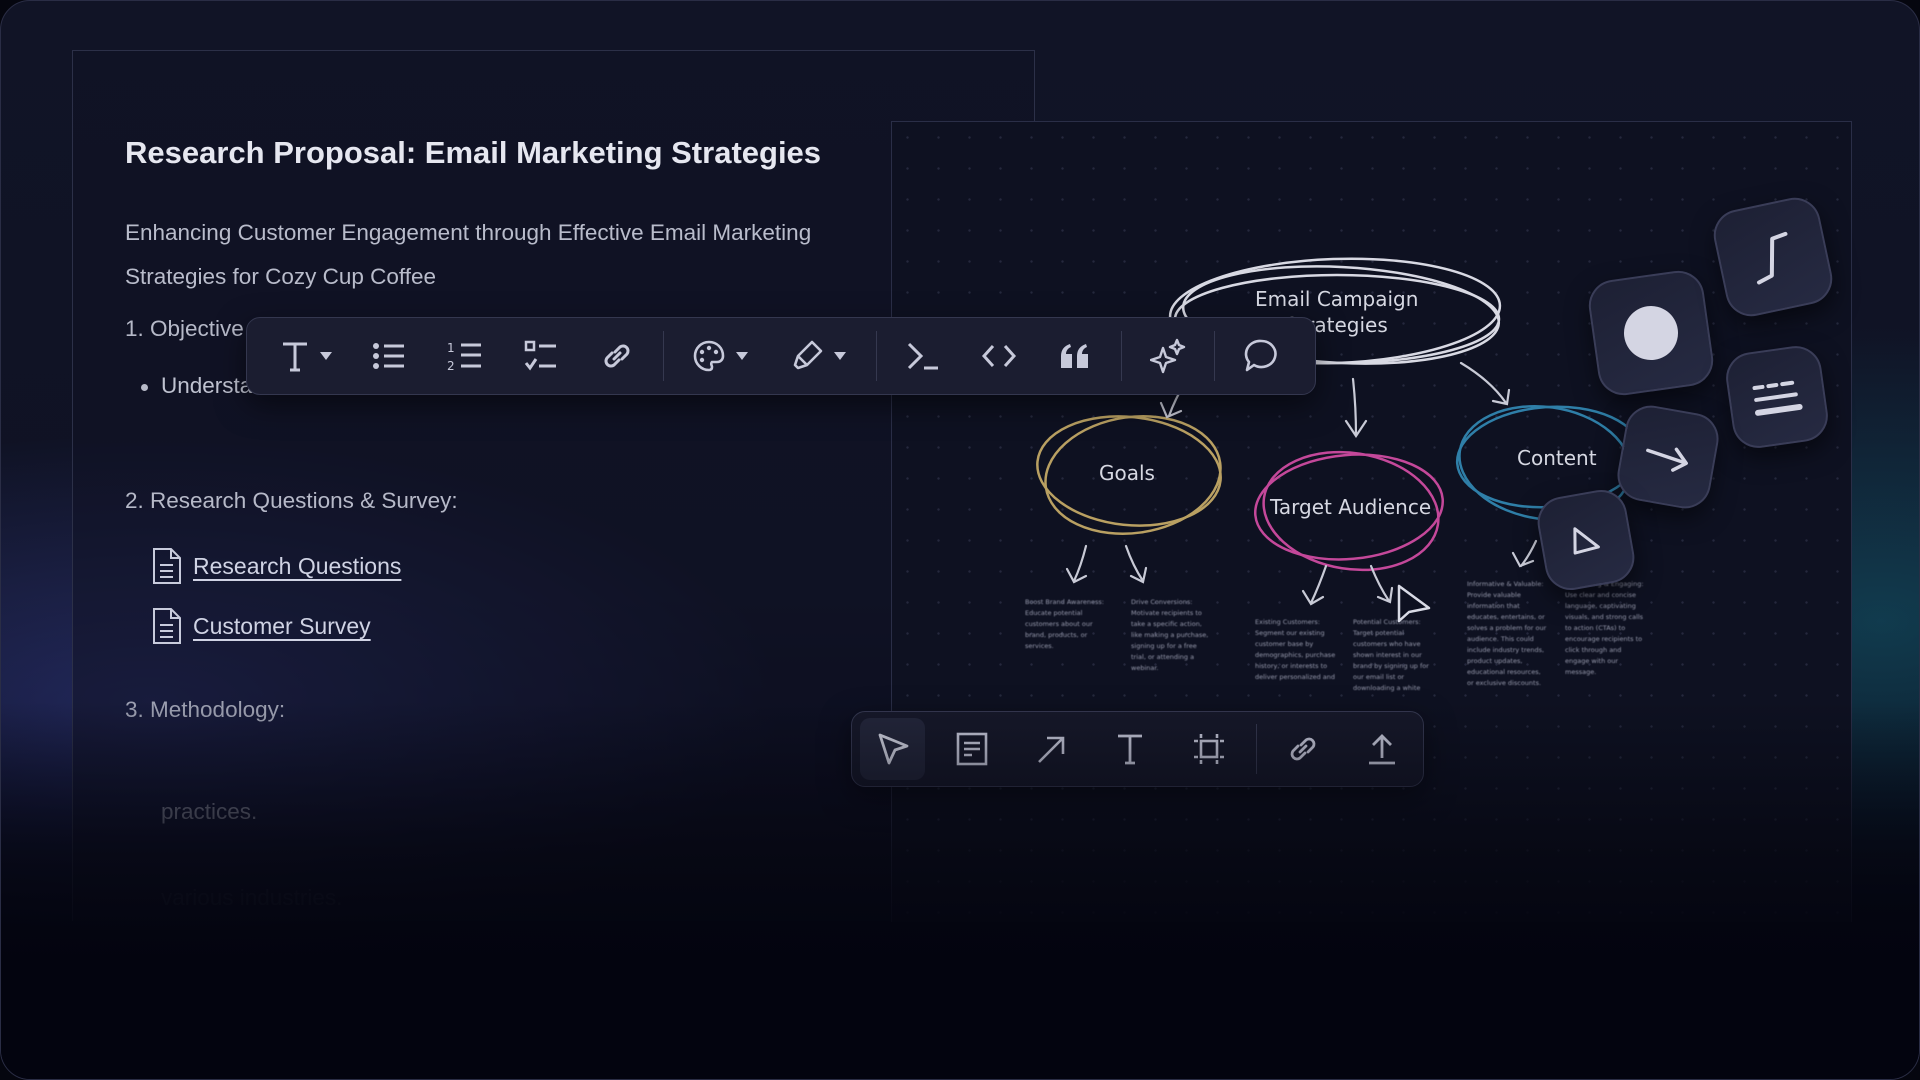 This screenshot has height=1080, width=1920. I want to click on triangle-icon, so click(1586, 541).